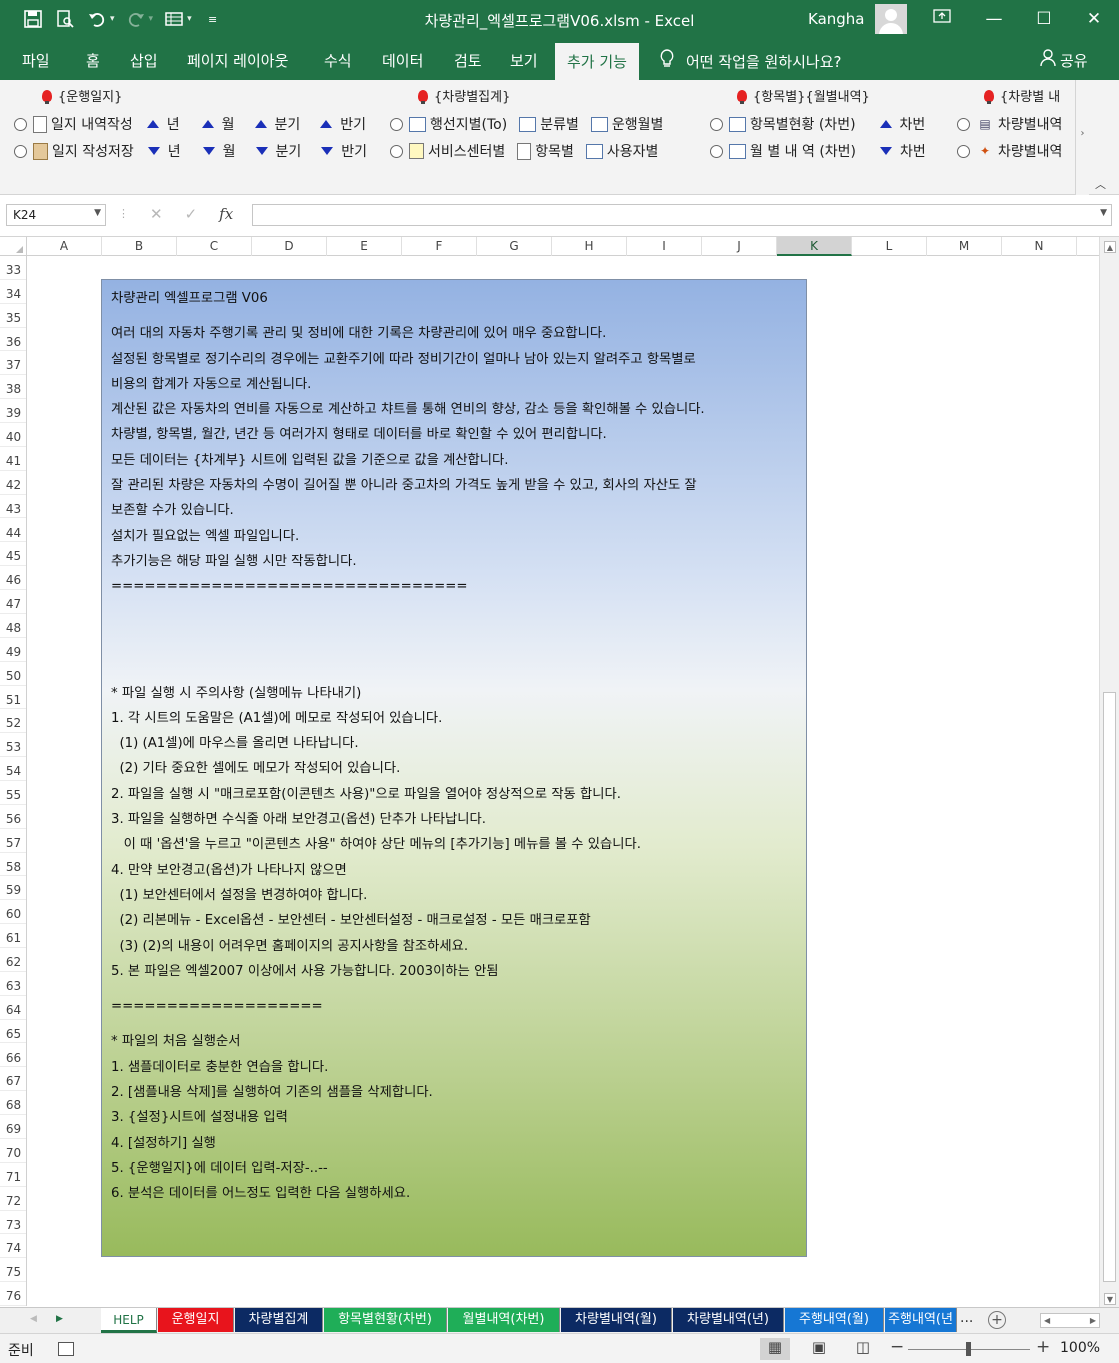 The image size is (1119, 1363). I want to click on column-header: K, so click(814, 246).